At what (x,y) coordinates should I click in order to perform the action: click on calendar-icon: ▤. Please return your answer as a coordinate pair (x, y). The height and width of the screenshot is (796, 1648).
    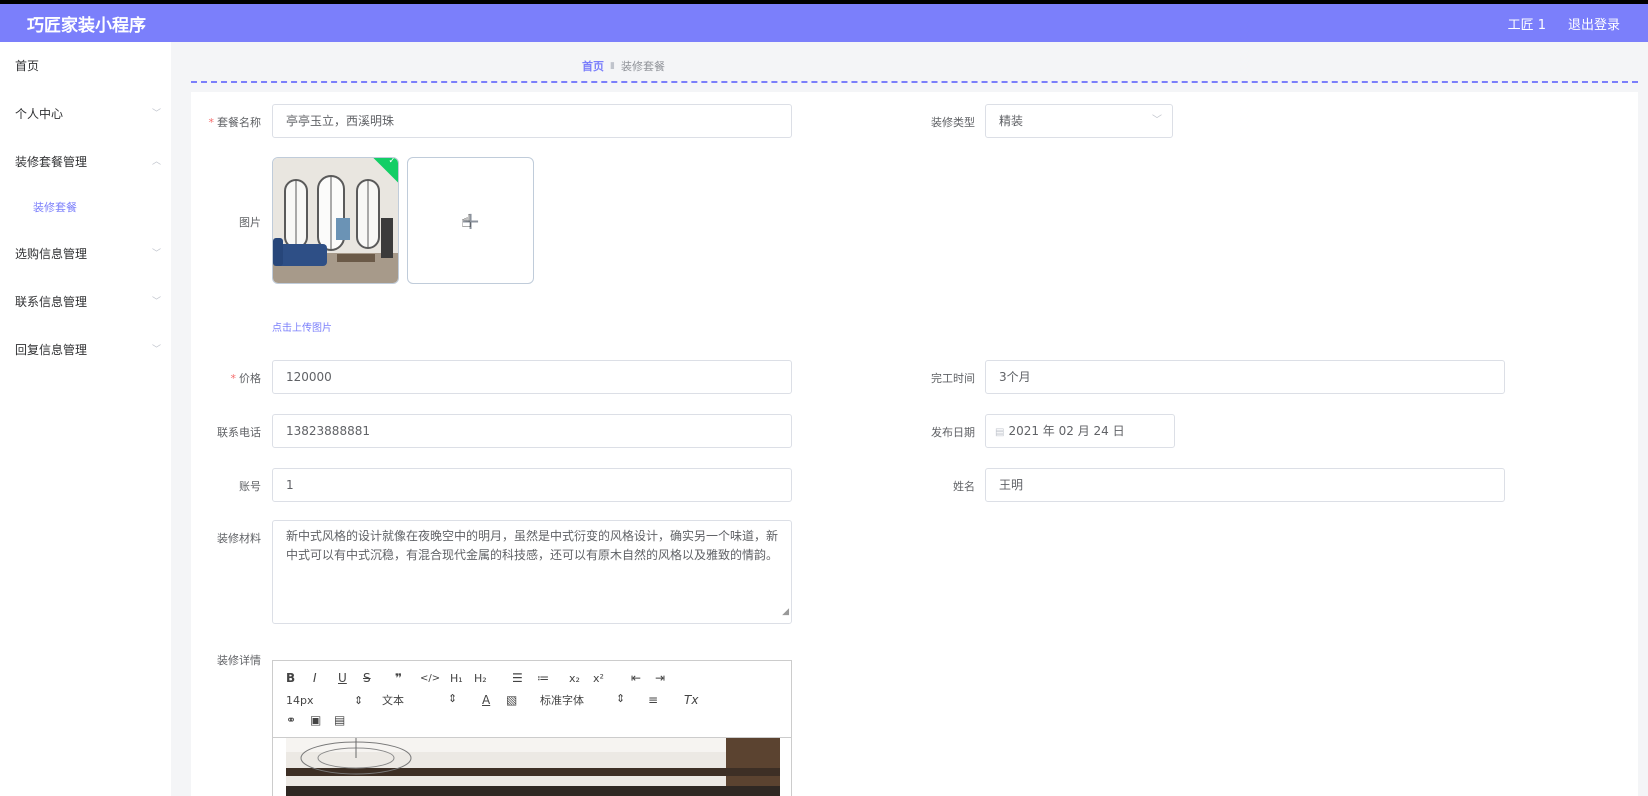
    Looking at the image, I should click on (1000, 432).